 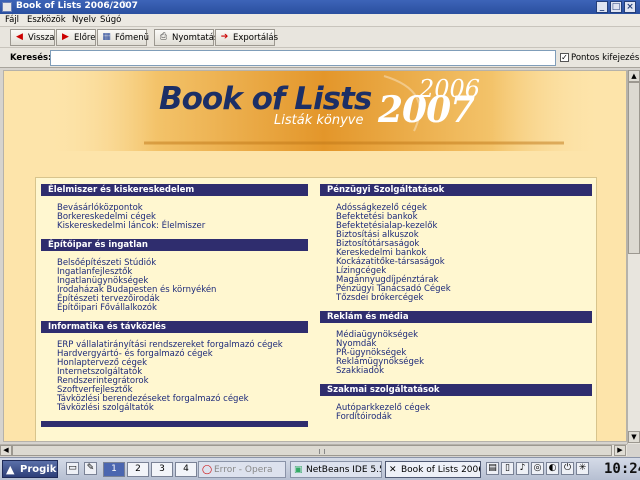 What do you see at coordinates (6, 450) in the screenshot?
I see `scroll-left-arrow-icon: ◀` at bounding box center [6, 450].